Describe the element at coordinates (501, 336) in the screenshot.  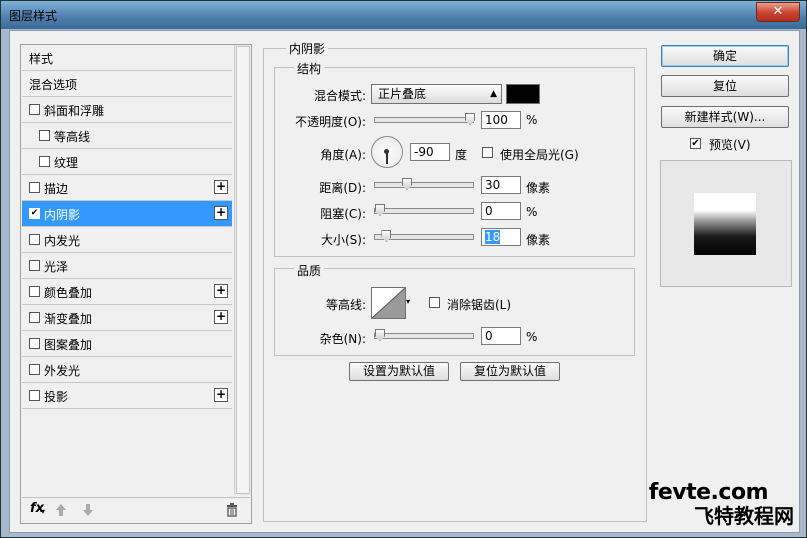
I see `noise-input: 0` at that location.